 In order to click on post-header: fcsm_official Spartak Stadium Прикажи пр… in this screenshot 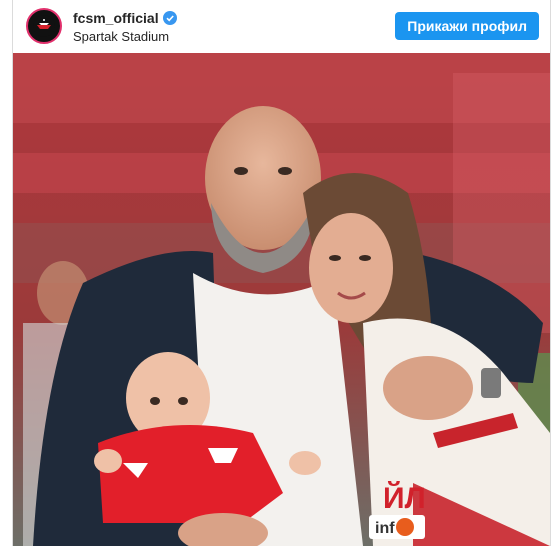, I will do `click(281, 26)`.